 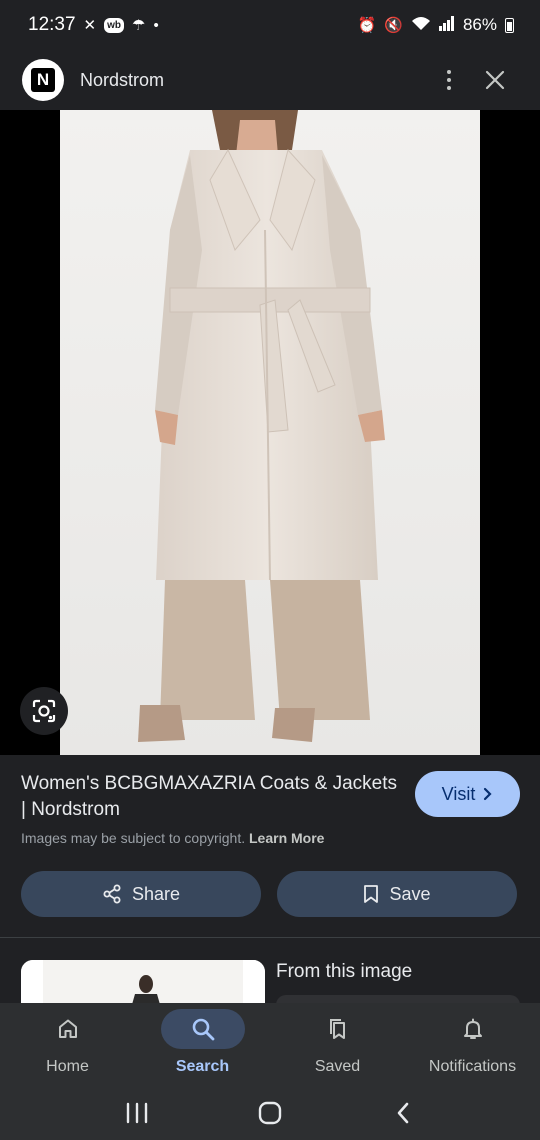 I want to click on alarm-icon: ⏰, so click(x=367, y=25).